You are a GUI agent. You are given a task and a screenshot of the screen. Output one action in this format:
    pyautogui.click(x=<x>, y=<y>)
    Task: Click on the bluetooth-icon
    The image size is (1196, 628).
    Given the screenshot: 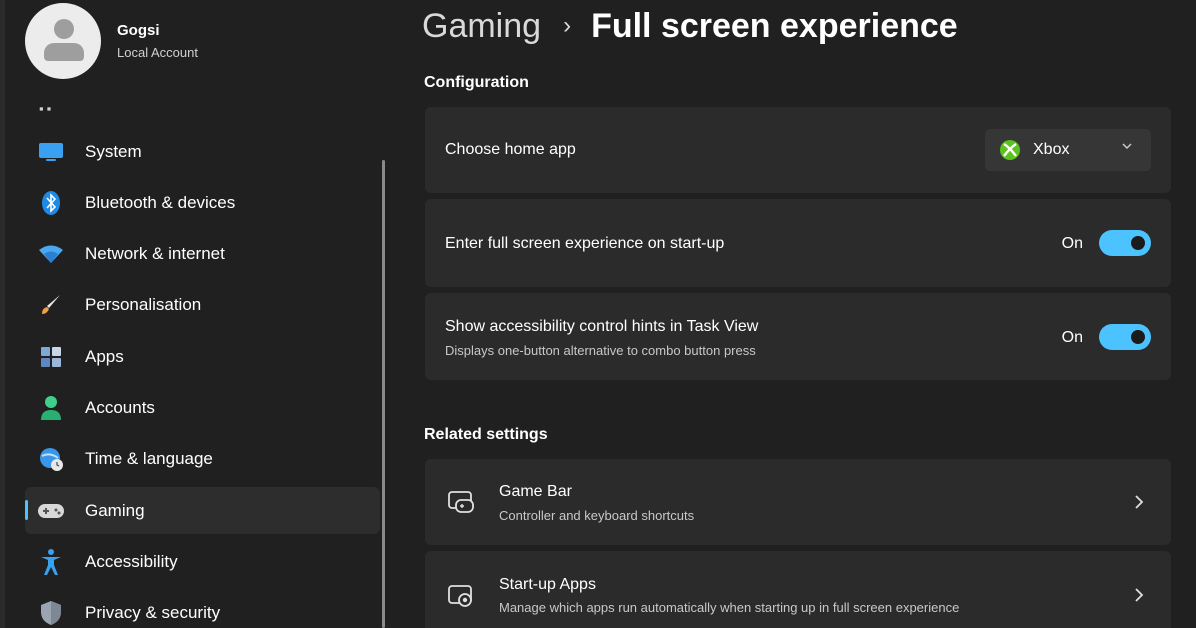 What is the action you would take?
    pyautogui.click(x=51, y=203)
    